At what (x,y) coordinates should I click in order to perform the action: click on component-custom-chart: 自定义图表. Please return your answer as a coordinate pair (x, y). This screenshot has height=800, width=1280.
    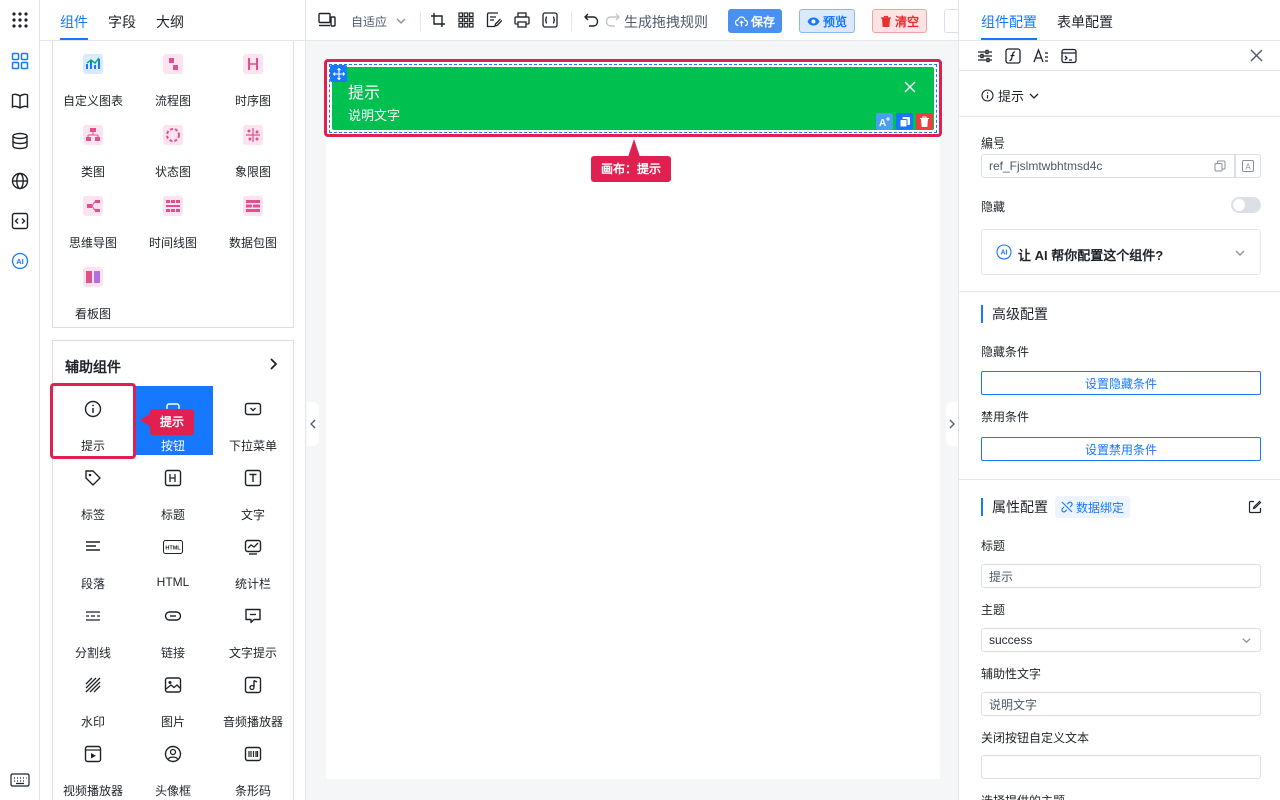
    Looking at the image, I should click on (93, 75).